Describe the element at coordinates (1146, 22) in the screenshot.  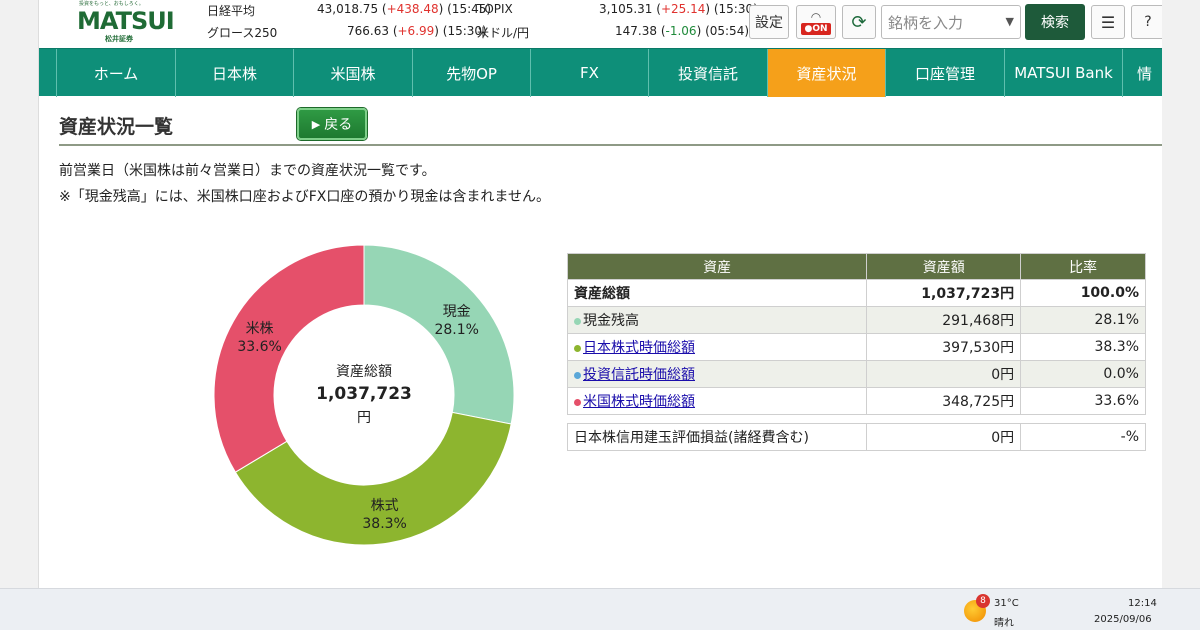
I see `help-button: ?` at that location.